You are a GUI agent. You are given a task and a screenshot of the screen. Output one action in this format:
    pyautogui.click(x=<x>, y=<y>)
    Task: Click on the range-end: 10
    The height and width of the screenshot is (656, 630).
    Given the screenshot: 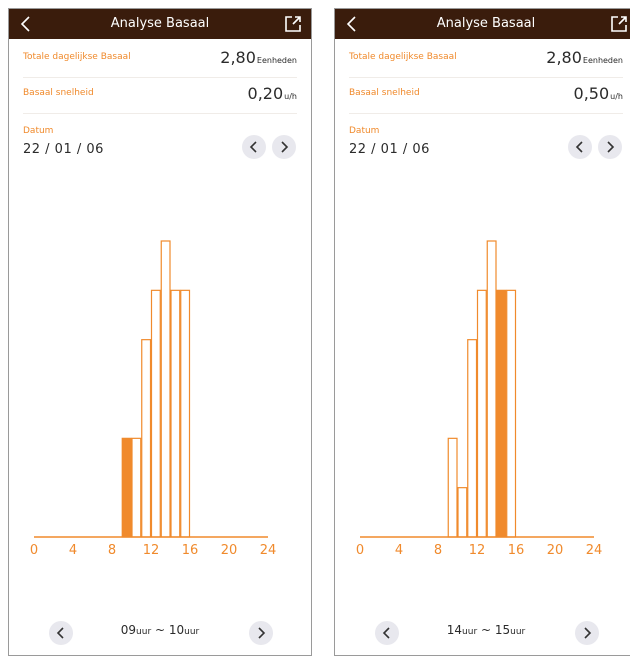 What is the action you would take?
    pyautogui.click(x=176, y=630)
    